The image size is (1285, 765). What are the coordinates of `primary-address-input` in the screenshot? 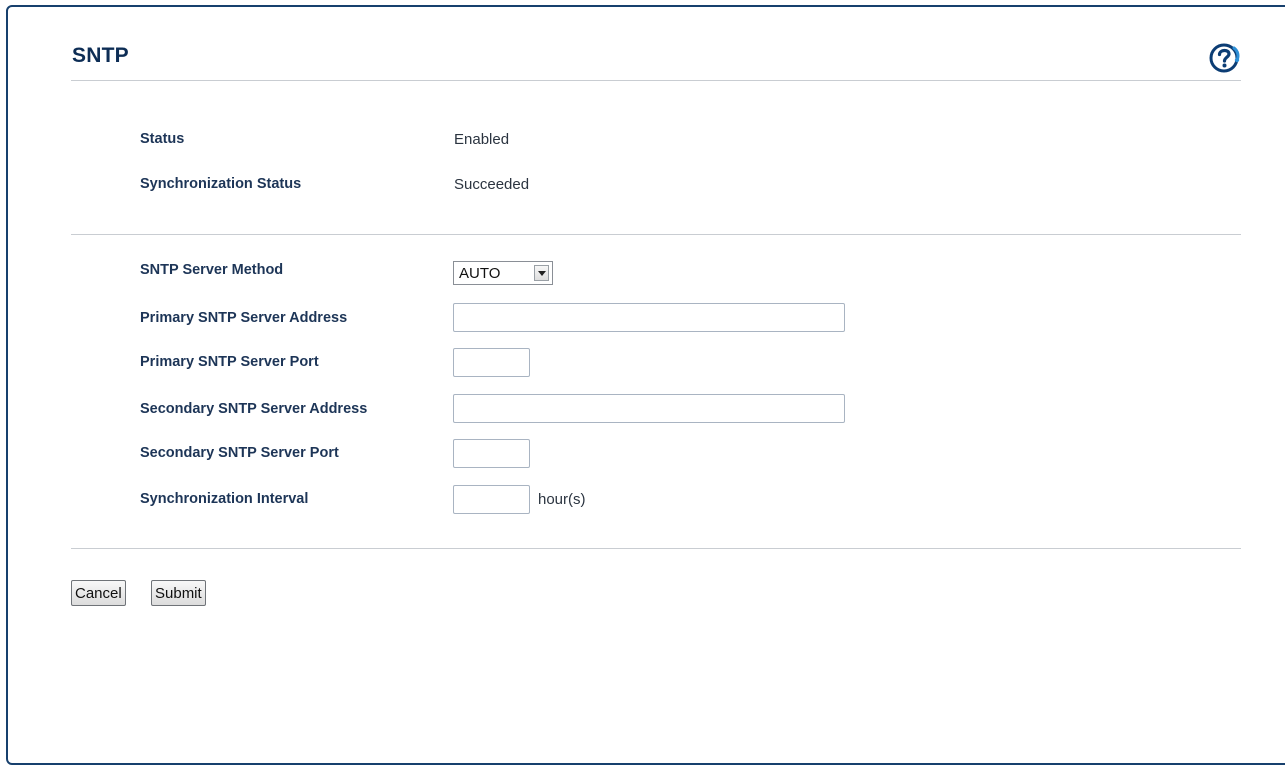 It's located at (649, 317).